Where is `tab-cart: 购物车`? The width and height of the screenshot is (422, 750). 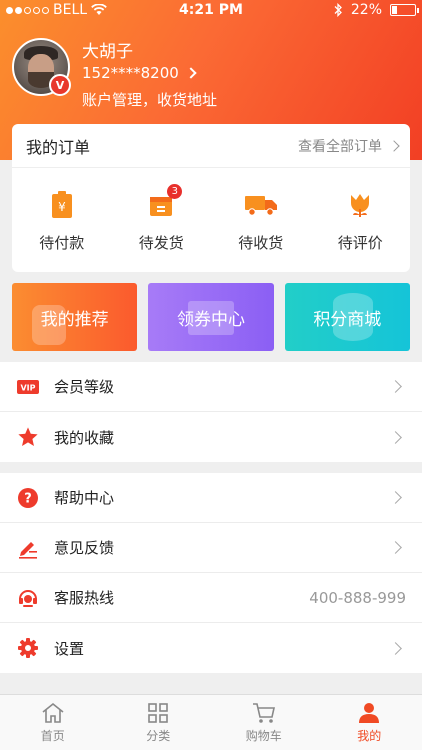 tab-cart: 购物车 is located at coordinates (264, 722).